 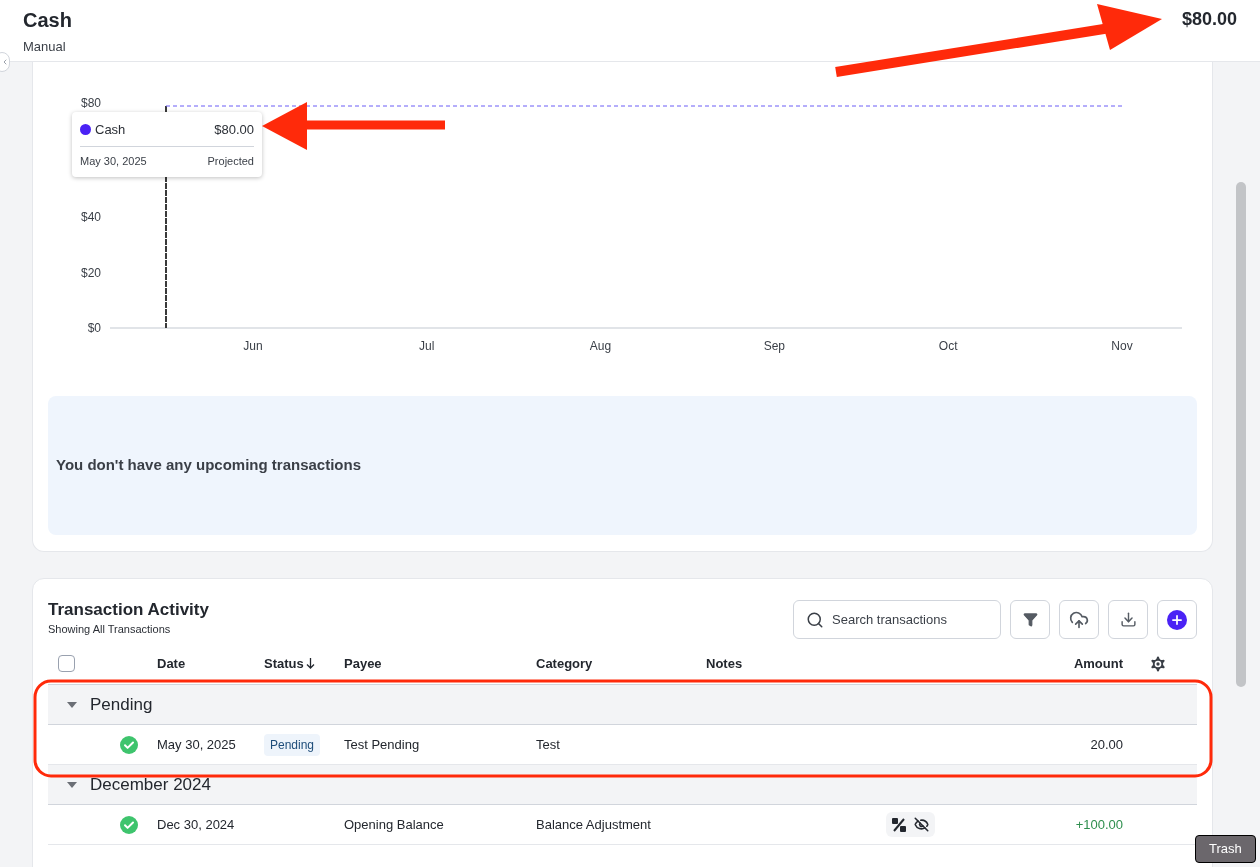 I want to click on account-balance: $80.00, so click(x=1209, y=19).